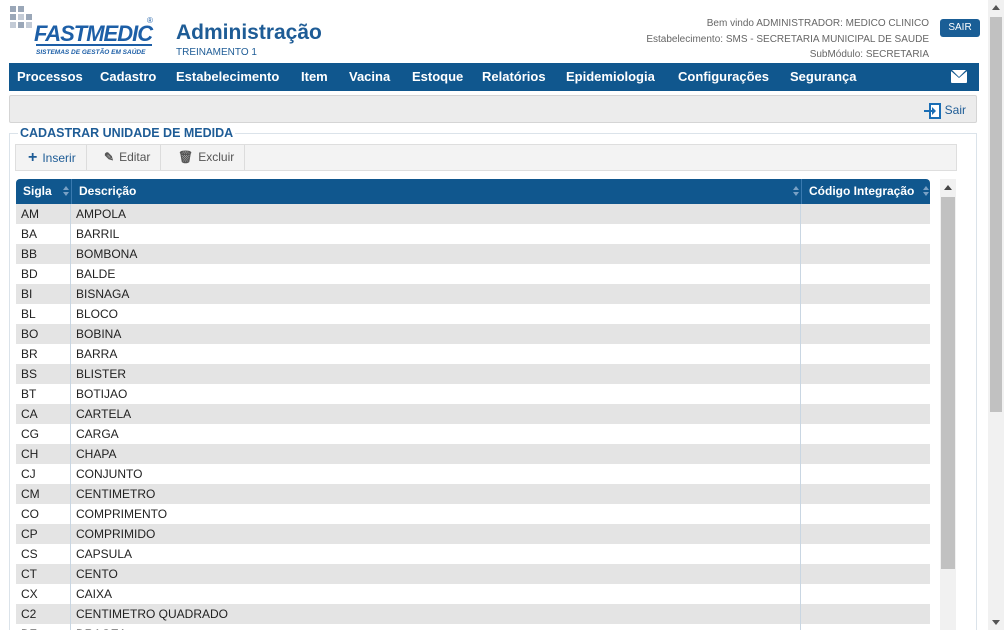  What do you see at coordinates (186, 157) in the screenshot?
I see `trash-icon: 🗑` at bounding box center [186, 157].